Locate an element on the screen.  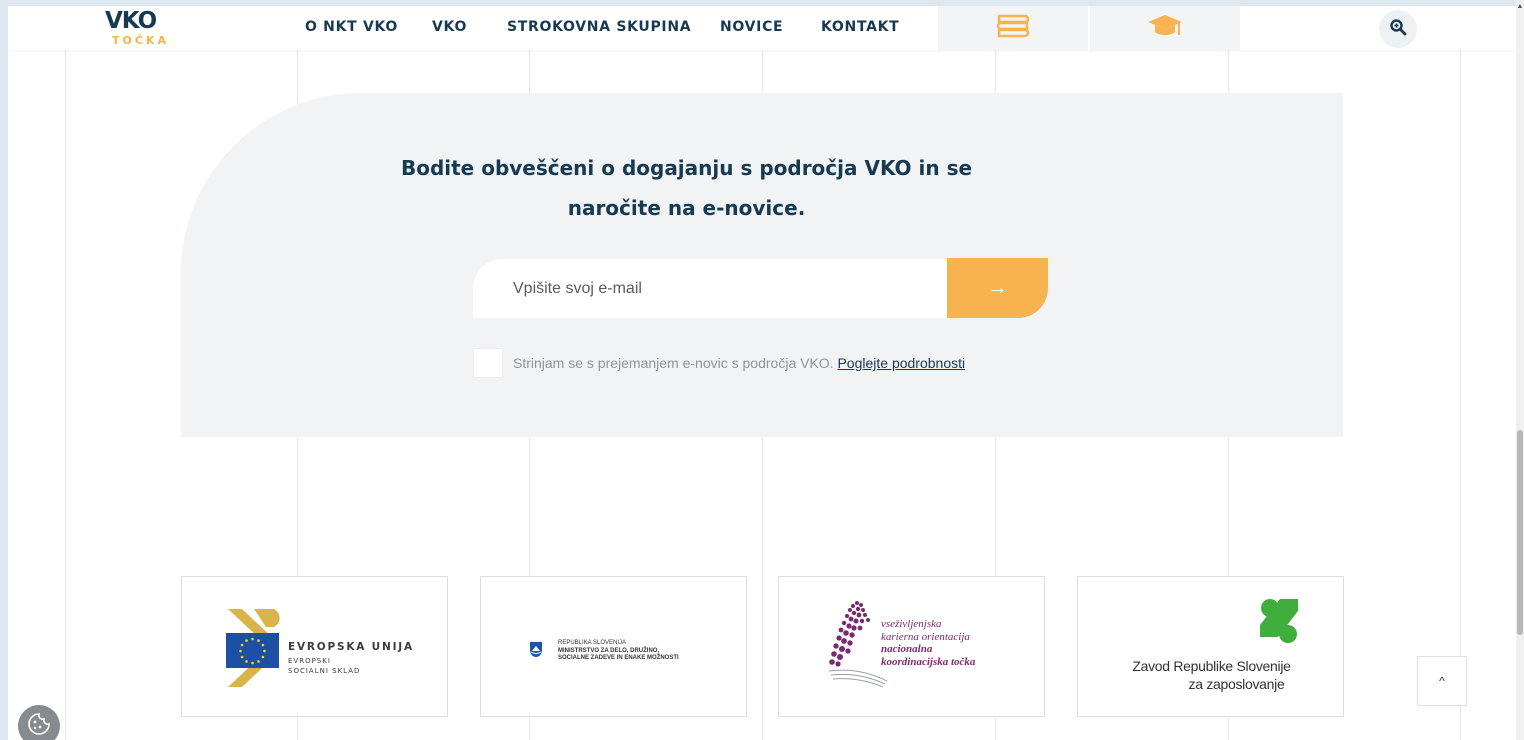
cookie-icon is located at coordinates (39, 726).